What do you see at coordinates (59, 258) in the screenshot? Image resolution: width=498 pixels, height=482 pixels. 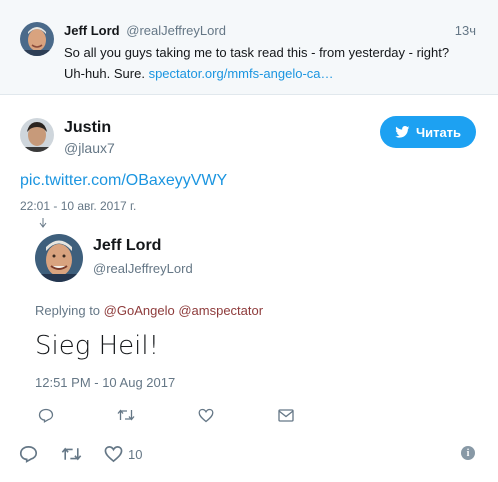 I see `quoted-author-avatar` at bounding box center [59, 258].